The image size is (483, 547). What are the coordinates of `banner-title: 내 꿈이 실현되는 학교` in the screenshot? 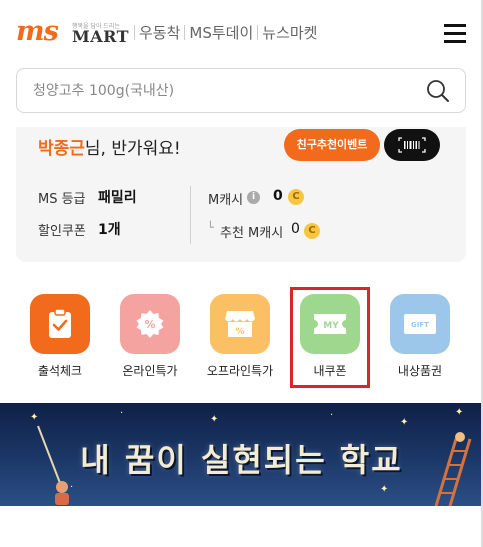 It's located at (241, 460).